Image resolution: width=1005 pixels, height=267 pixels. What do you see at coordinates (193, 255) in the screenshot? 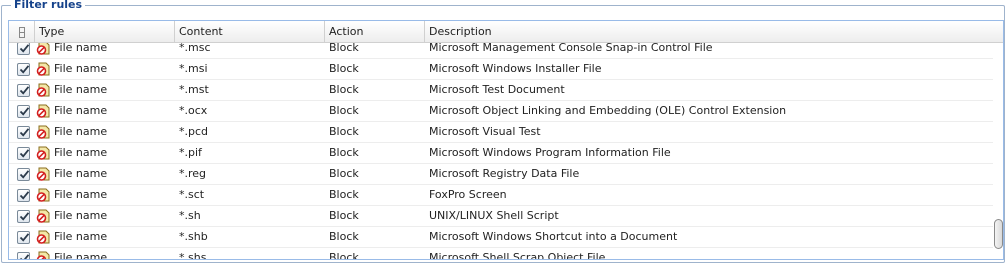
I see `cell-content: *.shs` at bounding box center [193, 255].